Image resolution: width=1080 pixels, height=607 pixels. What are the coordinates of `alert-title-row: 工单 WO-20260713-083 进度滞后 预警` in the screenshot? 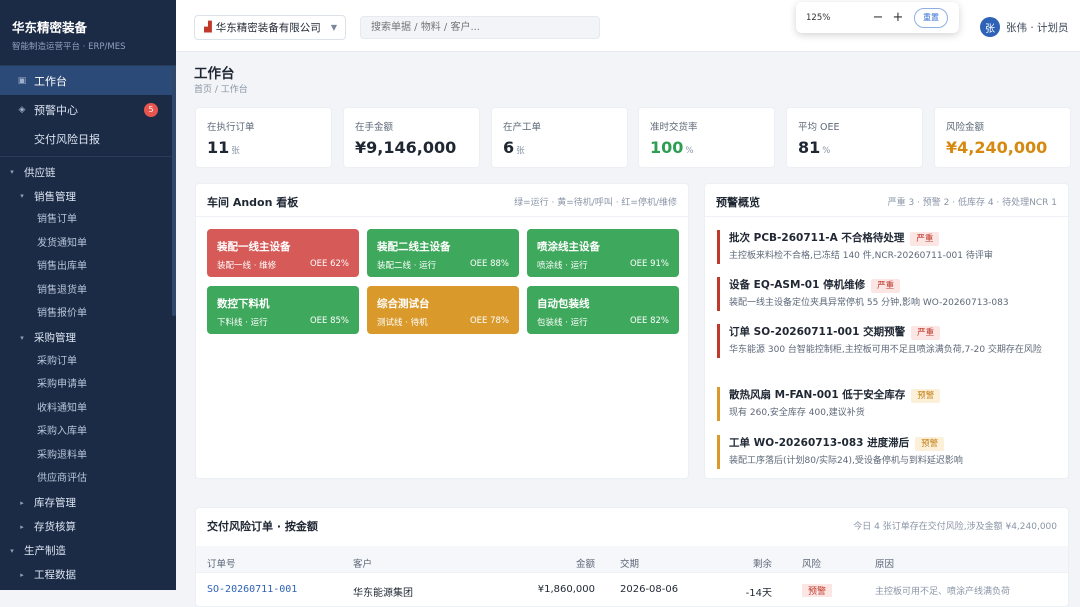 It's located at (895, 443).